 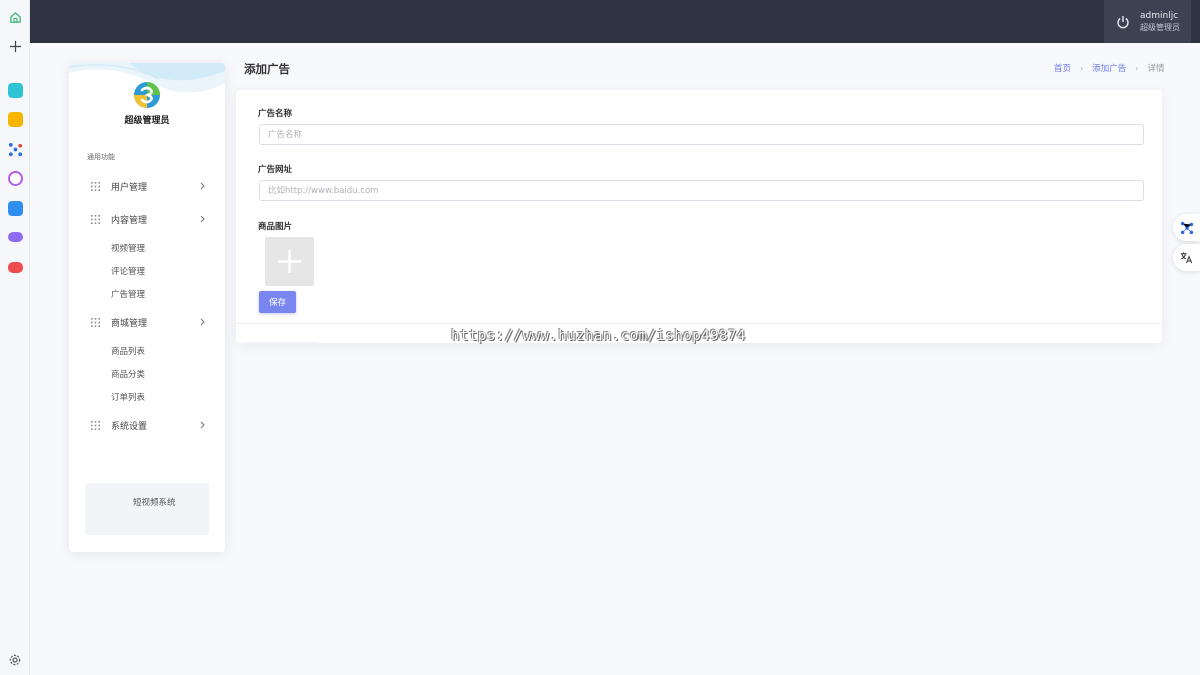 I want to click on network-float-button, so click(x=1186, y=227).